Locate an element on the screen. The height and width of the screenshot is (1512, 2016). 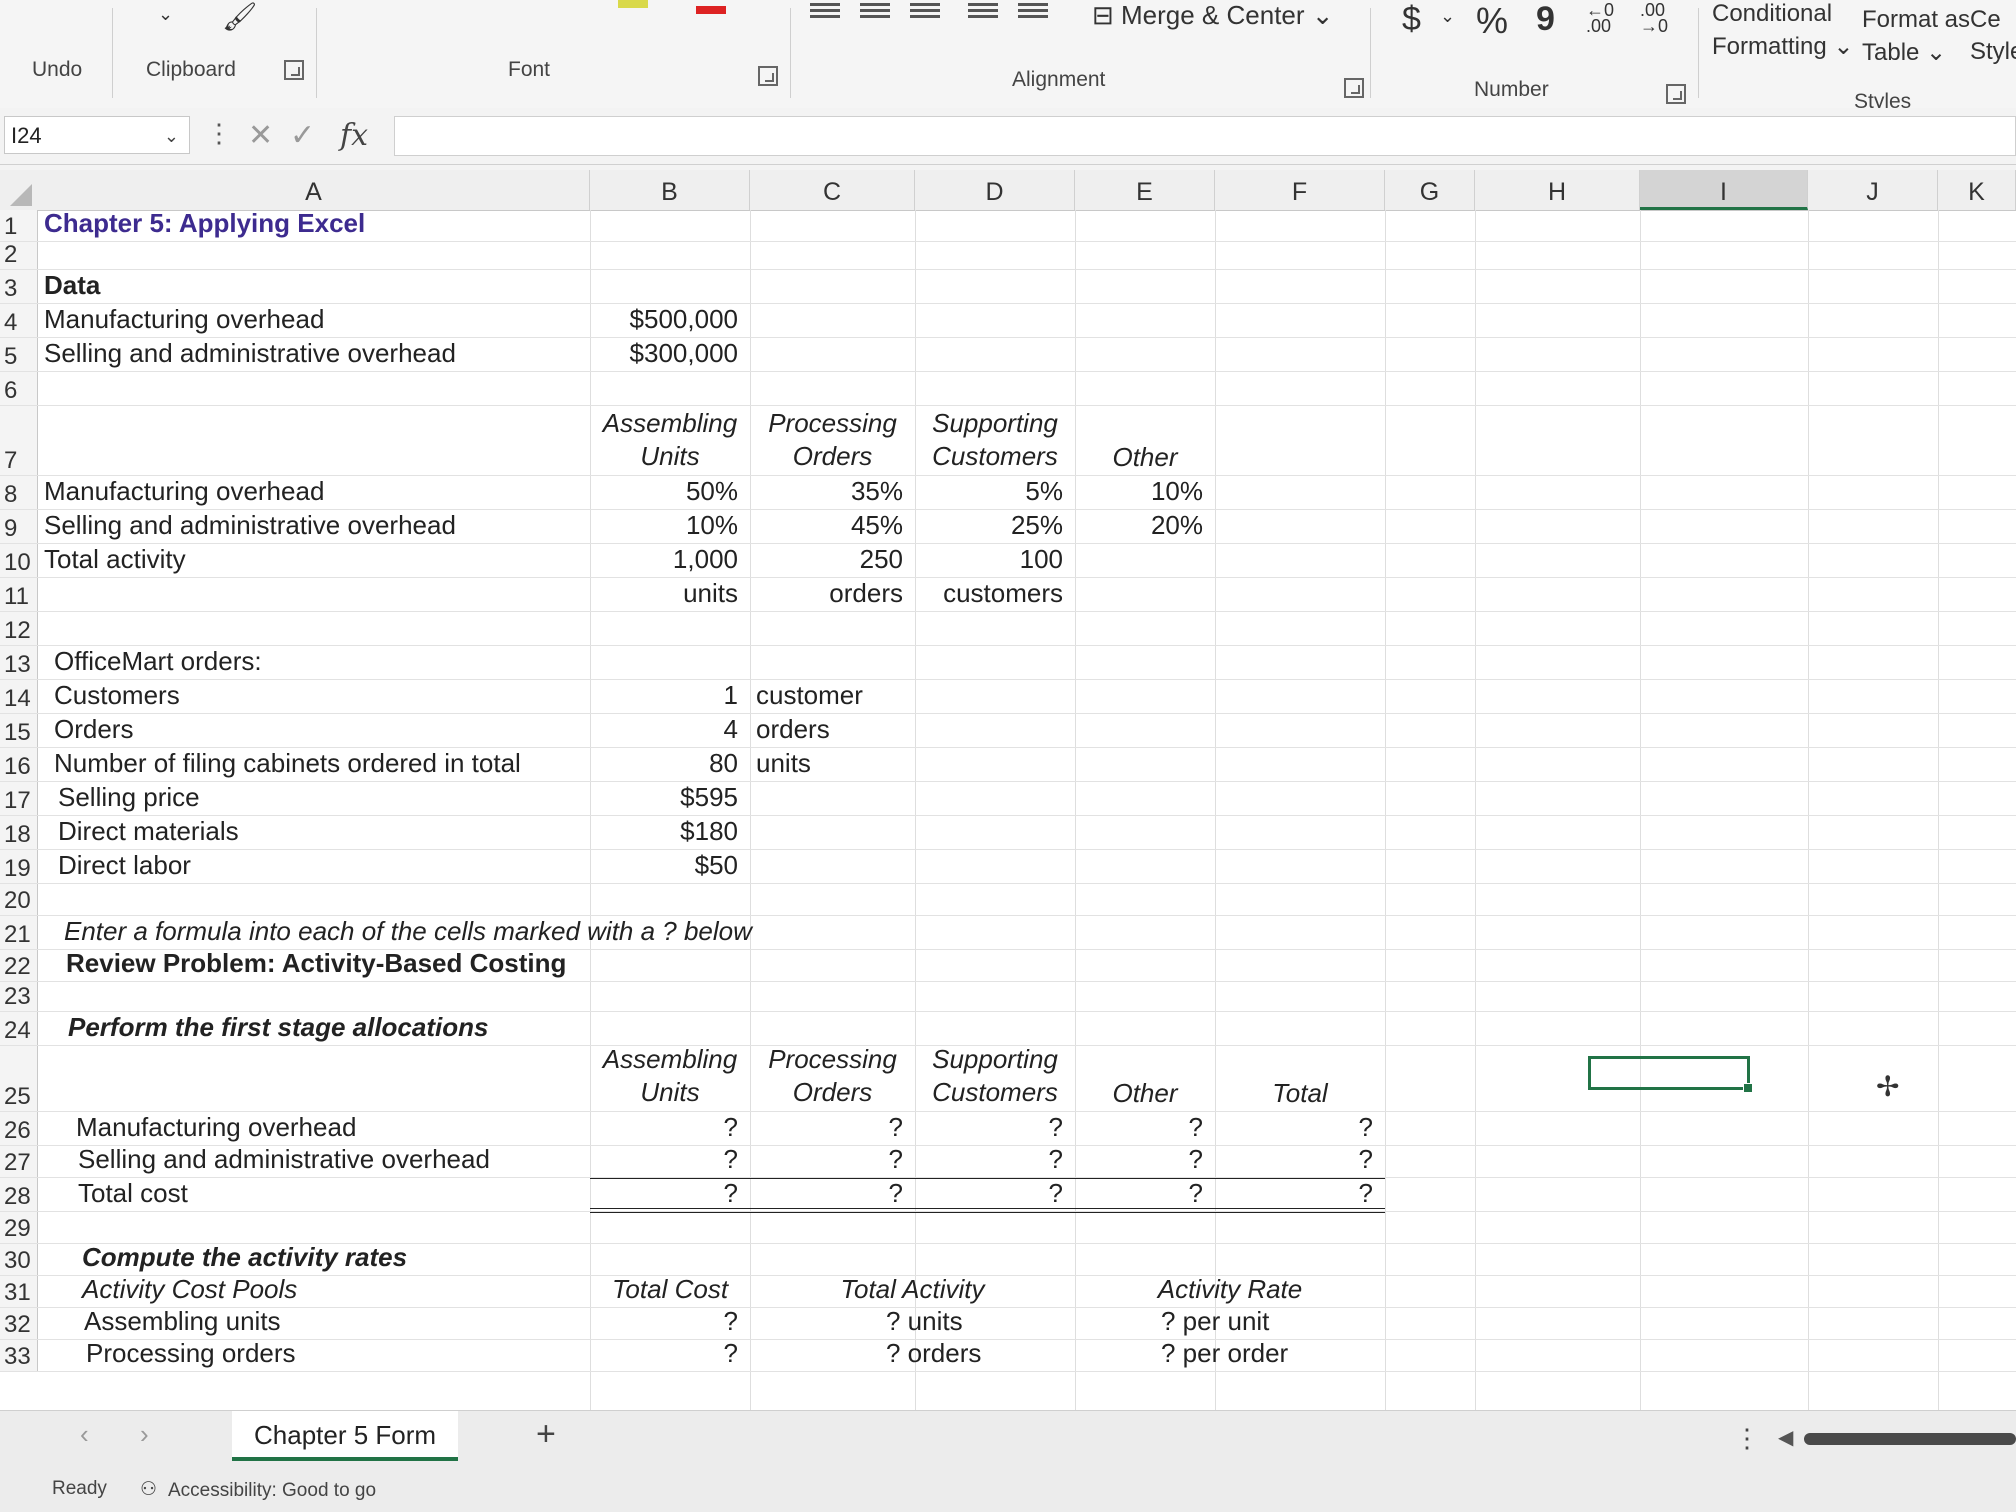
cell-c16: units is located at coordinates (832, 764).